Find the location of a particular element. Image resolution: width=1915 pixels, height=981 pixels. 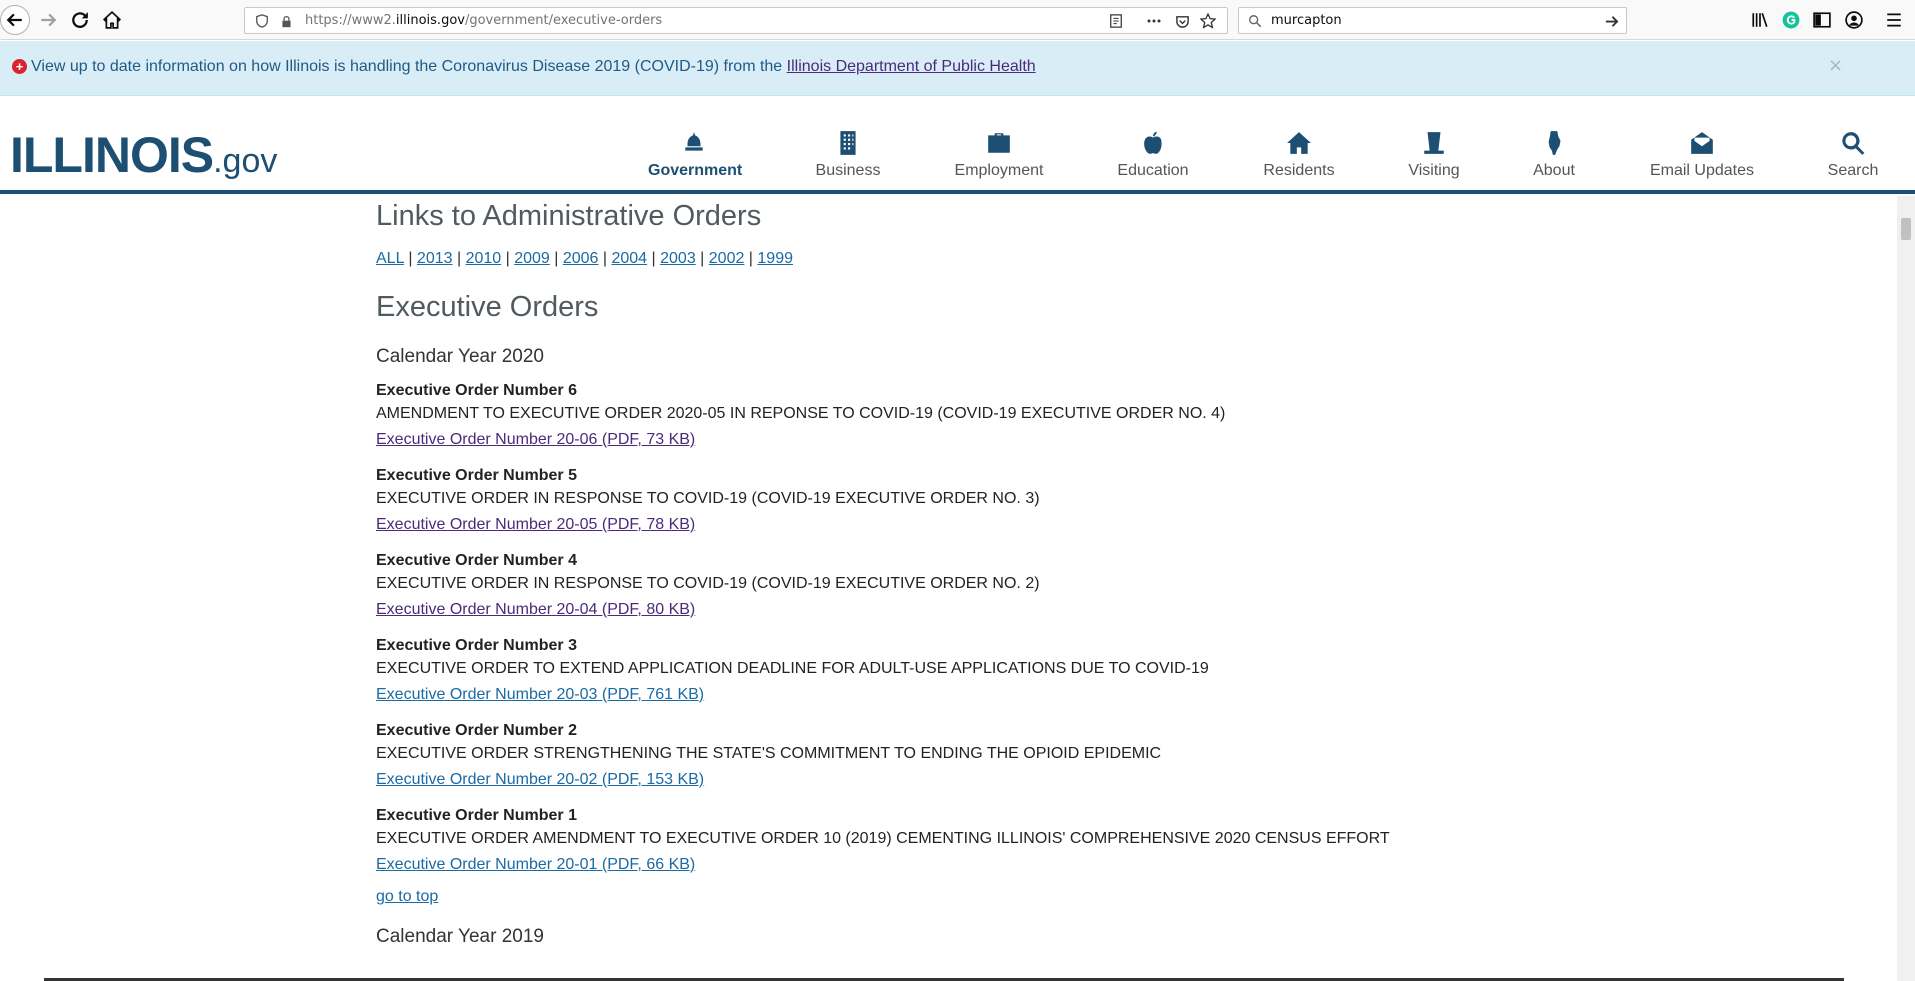

building-icon is located at coordinates (848, 141).